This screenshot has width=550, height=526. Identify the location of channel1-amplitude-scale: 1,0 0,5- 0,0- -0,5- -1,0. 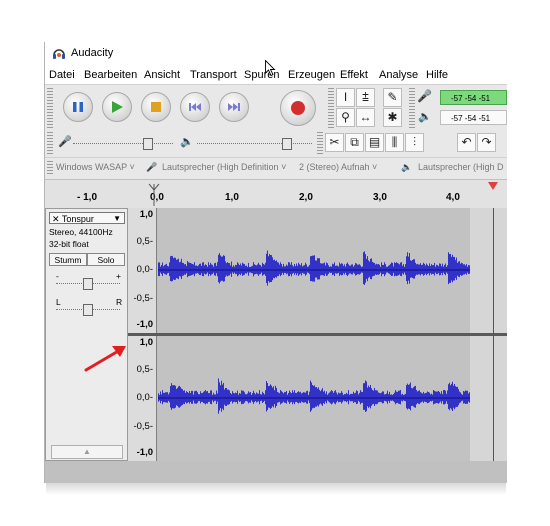
(142, 270).